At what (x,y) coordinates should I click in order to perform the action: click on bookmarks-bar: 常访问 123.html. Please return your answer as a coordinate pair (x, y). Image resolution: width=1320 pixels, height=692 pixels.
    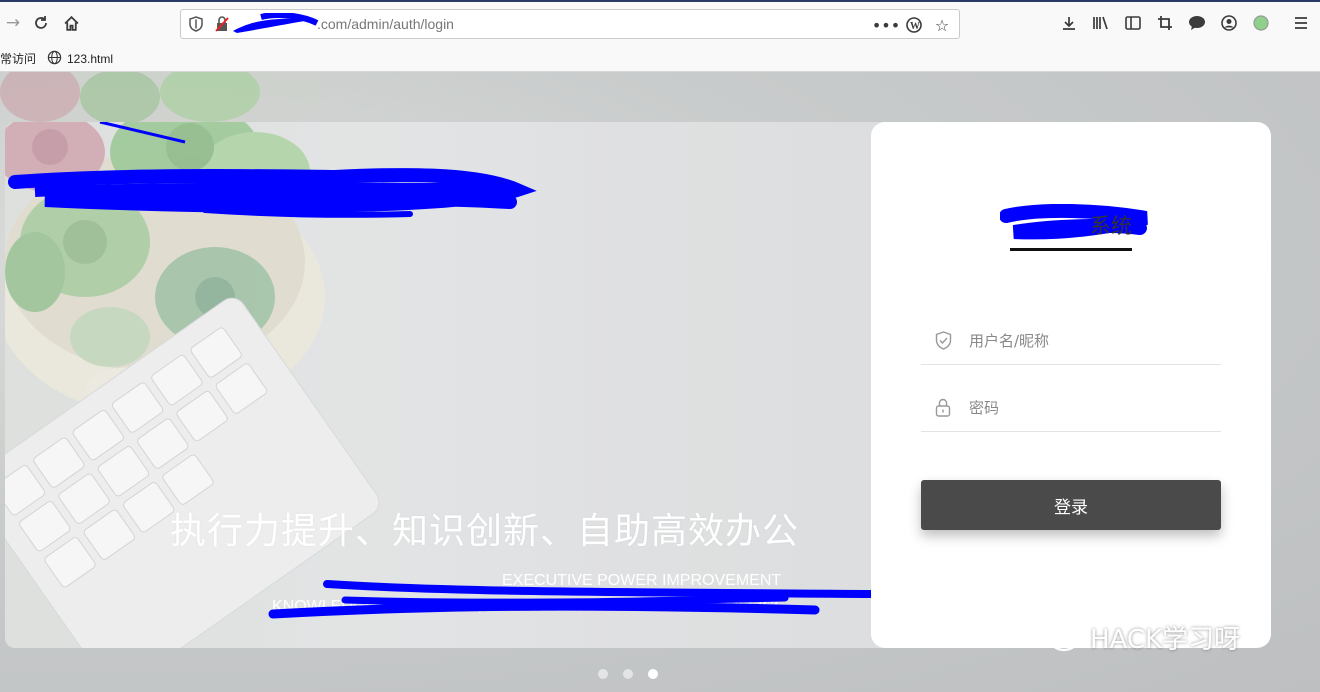
    Looking at the image, I should click on (660, 58).